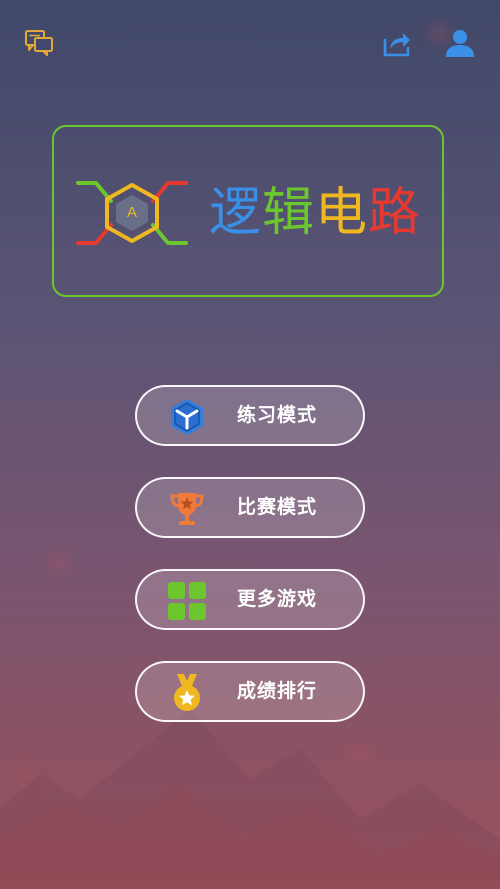  I want to click on user-icon, so click(460, 43).